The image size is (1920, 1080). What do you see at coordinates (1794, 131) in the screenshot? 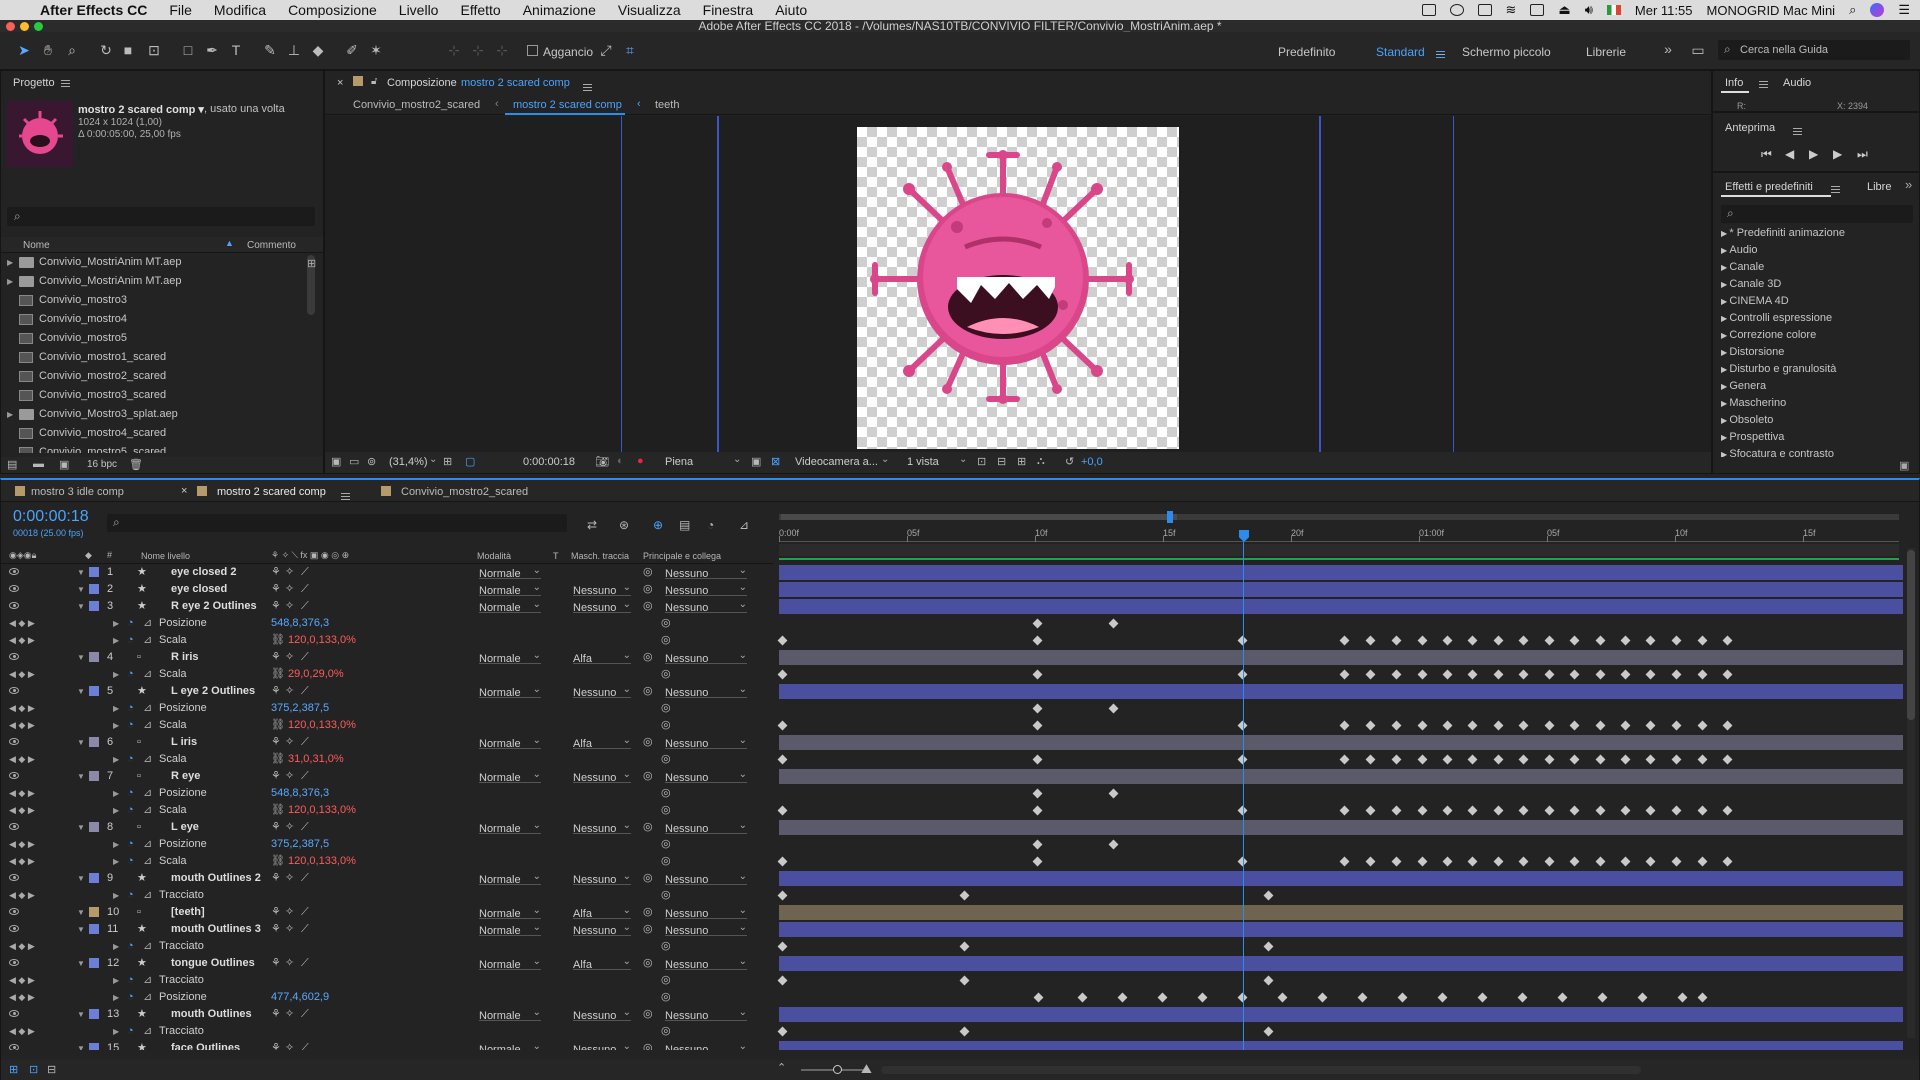
I see `preview-menu-icon` at bounding box center [1794, 131].